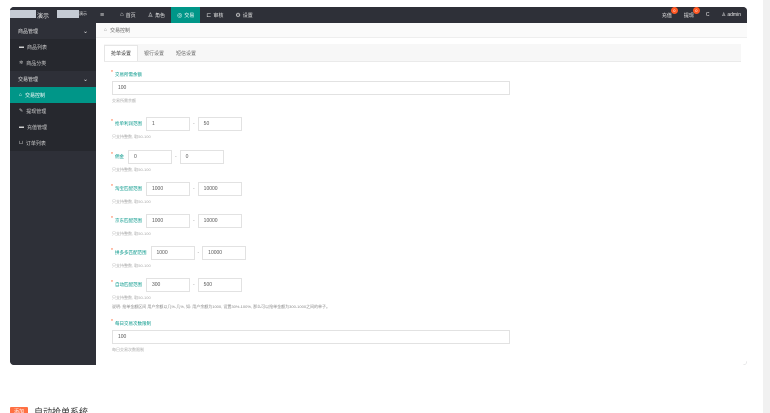  Describe the element at coordinates (732, 15) in the screenshot. I see `user-menu: ♙ admin` at that location.